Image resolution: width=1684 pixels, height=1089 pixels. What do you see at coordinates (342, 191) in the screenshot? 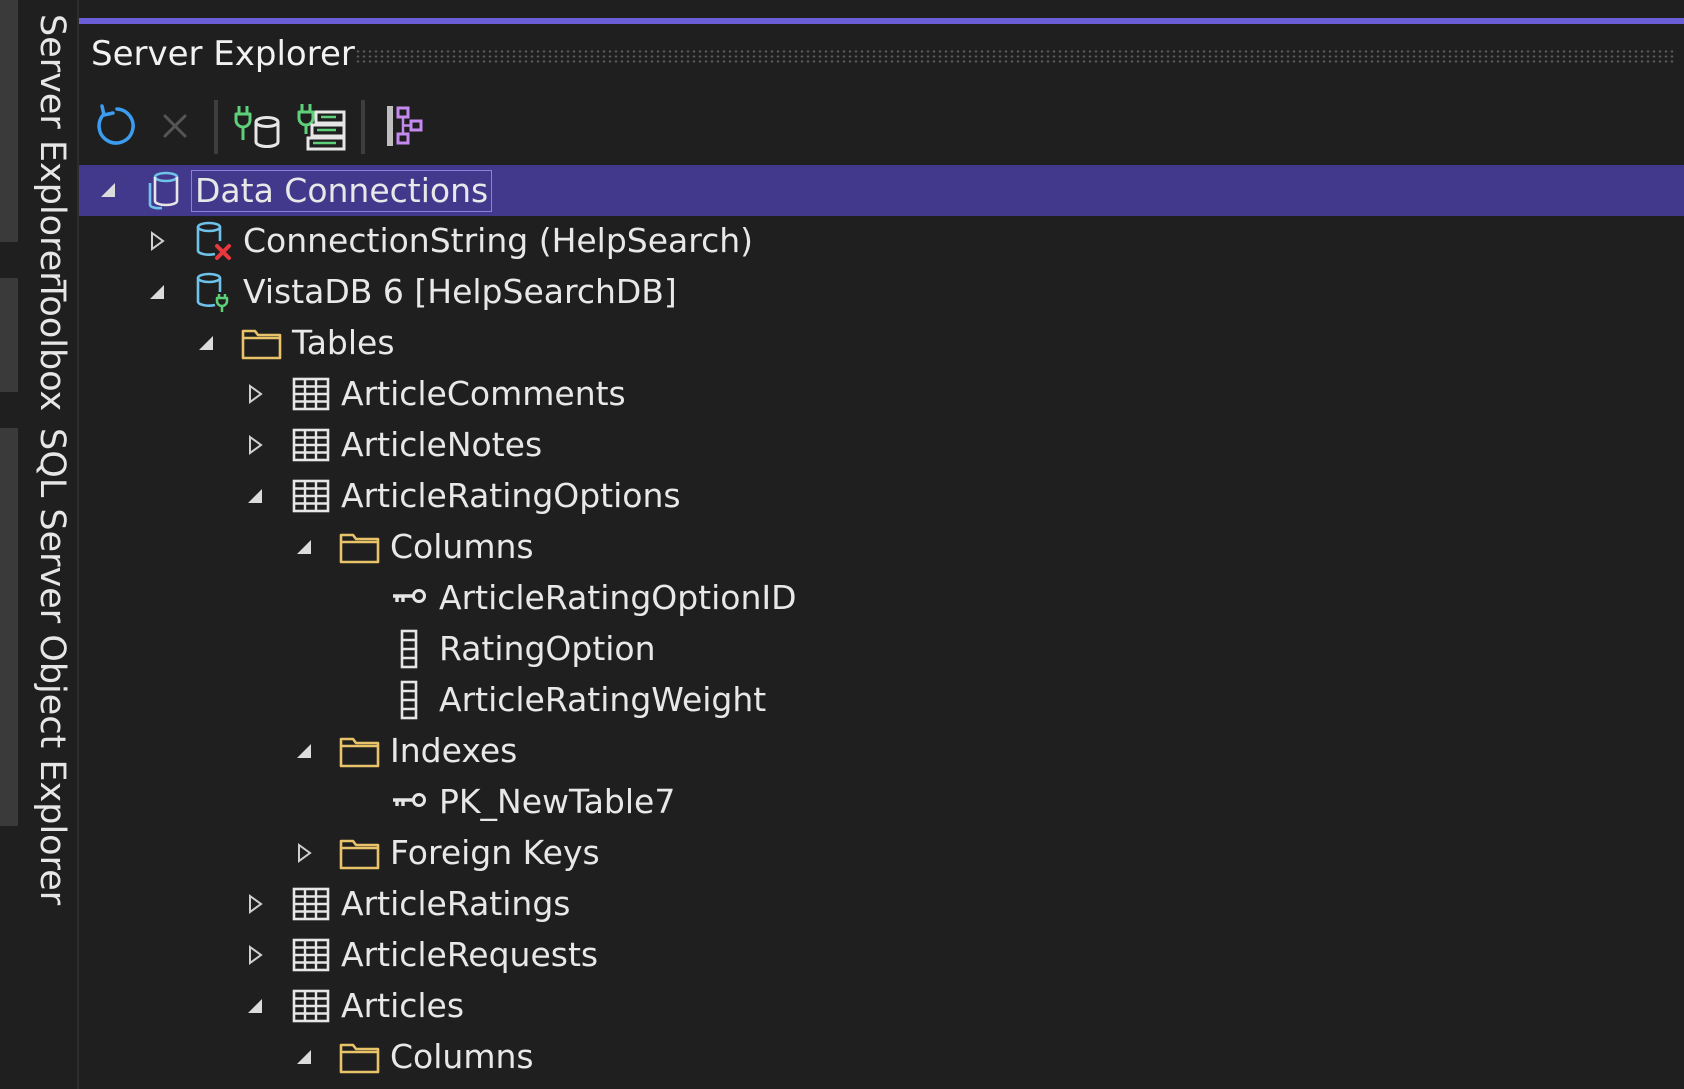
I see `tree-node-label: Data Connections` at bounding box center [342, 191].